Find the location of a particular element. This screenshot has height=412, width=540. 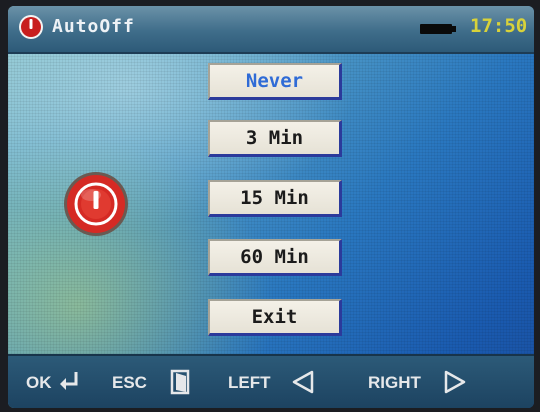

clock: 17:50 is located at coordinates (499, 26).